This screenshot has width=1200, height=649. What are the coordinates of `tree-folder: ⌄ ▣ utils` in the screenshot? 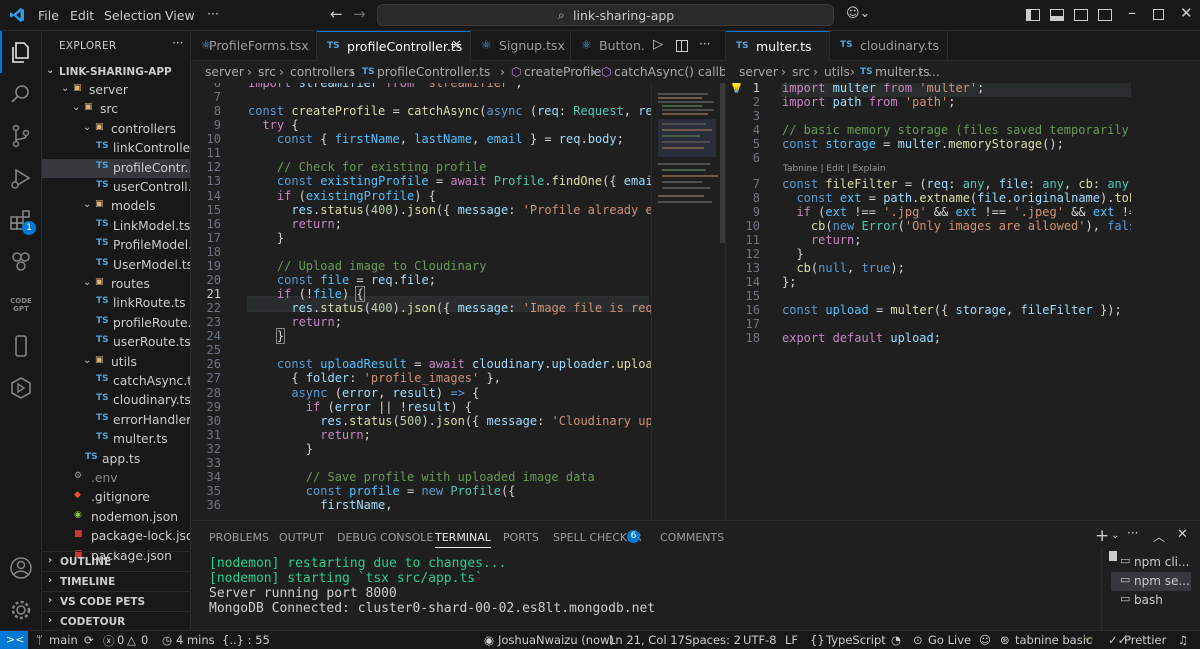 It's located at (116, 362).